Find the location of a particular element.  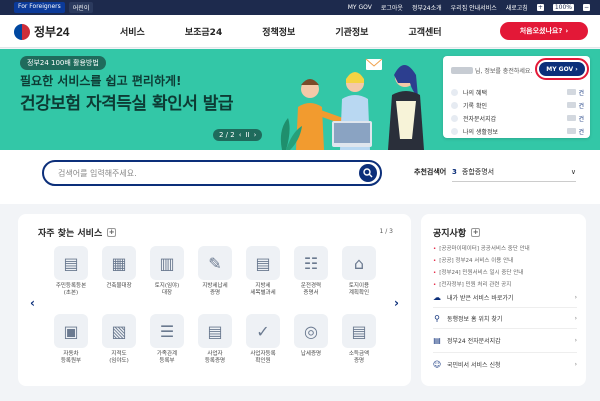

for-foreigners-link: For Foreigners is located at coordinates (39, 7).